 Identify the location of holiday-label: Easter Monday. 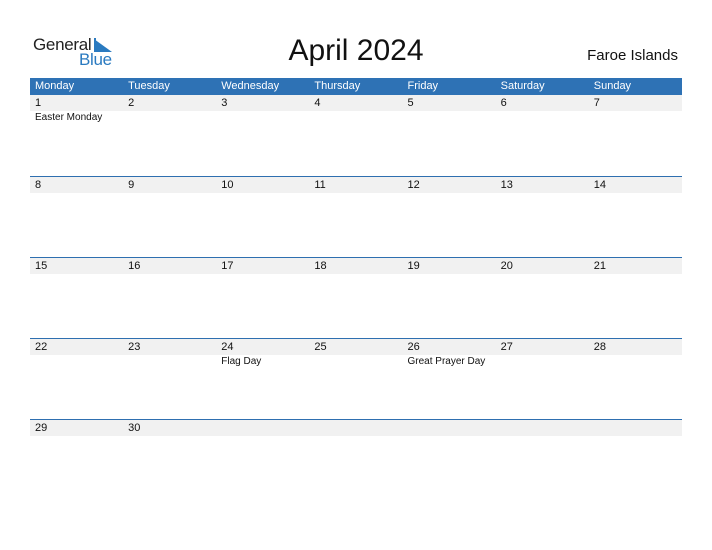
(69, 117).